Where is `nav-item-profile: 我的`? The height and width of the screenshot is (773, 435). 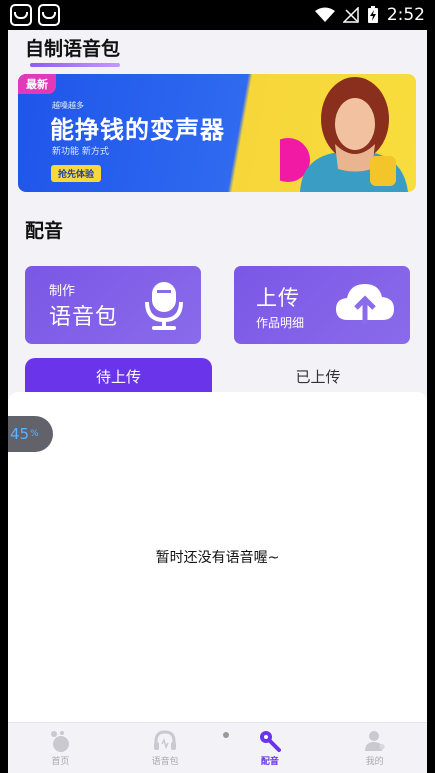
nav-item-profile: 我的 is located at coordinates (374, 748).